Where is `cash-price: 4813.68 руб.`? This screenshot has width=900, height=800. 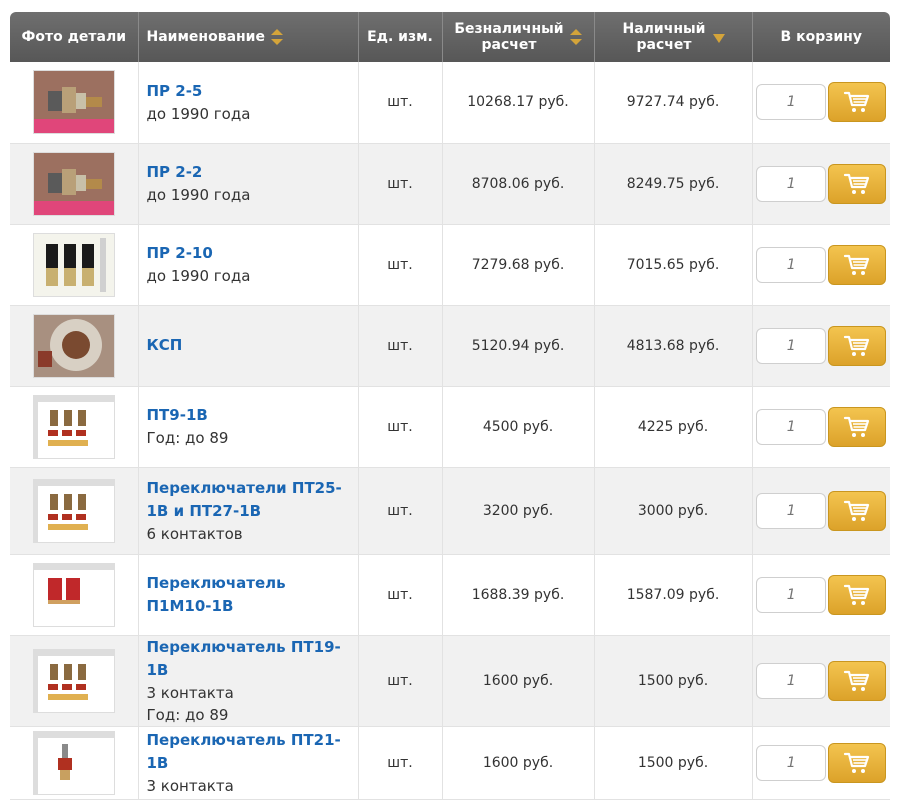
cash-price: 4813.68 руб. is located at coordinates (673, 346).